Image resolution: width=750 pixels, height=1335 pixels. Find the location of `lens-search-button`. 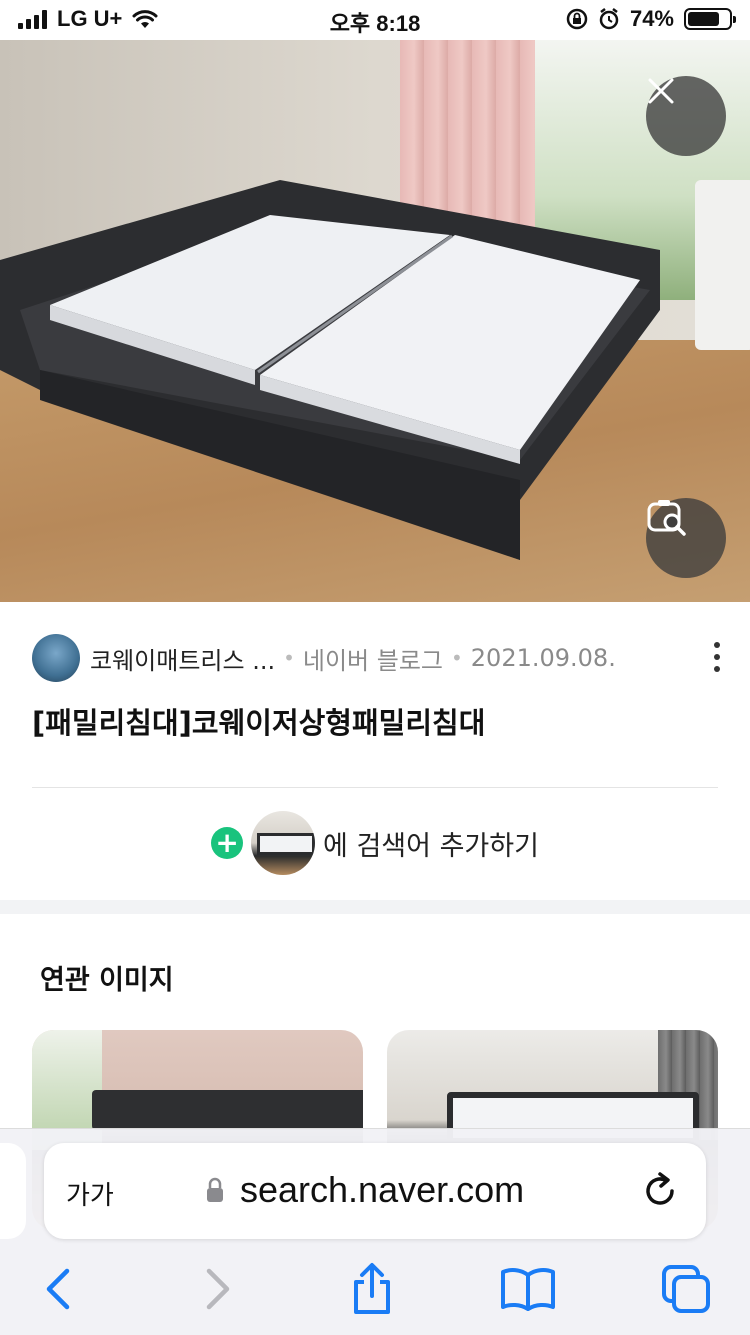

lens-search-button is located at coordinates (686, 538).